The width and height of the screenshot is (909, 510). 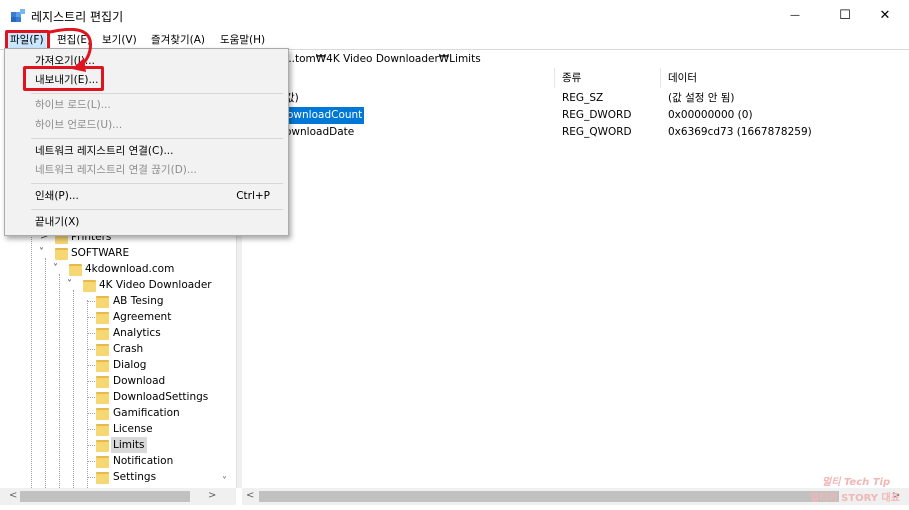 I want to click on watermark-line2: 멀티의 STORY 대표, so click(x=855, y=498).